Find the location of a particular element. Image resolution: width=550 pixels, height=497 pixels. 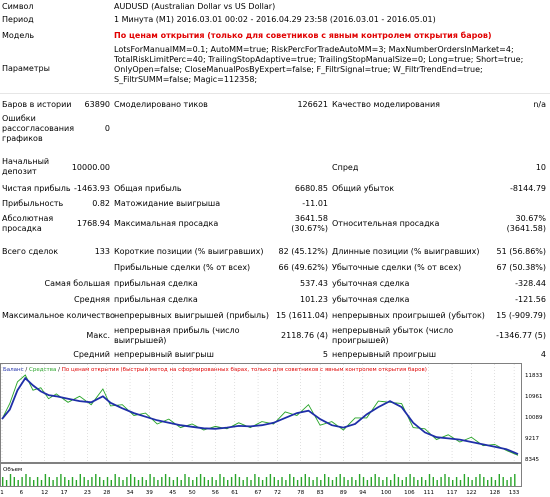

max-cons-profit-value: 2118.76 (4) is located at coordinates (304, 335).